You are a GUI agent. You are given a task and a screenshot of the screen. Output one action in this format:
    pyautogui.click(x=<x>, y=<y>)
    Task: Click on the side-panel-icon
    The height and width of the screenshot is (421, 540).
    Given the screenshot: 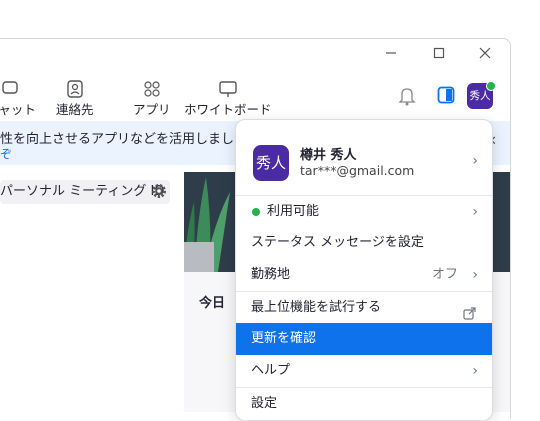 What is the action you would take?
    pyautogui.click(x=446, y=95)
    